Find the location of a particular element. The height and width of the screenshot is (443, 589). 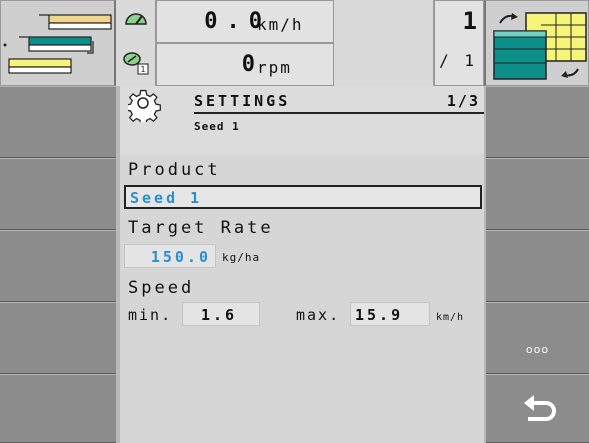

implement-overview-button is located at coordinates (58, 43).